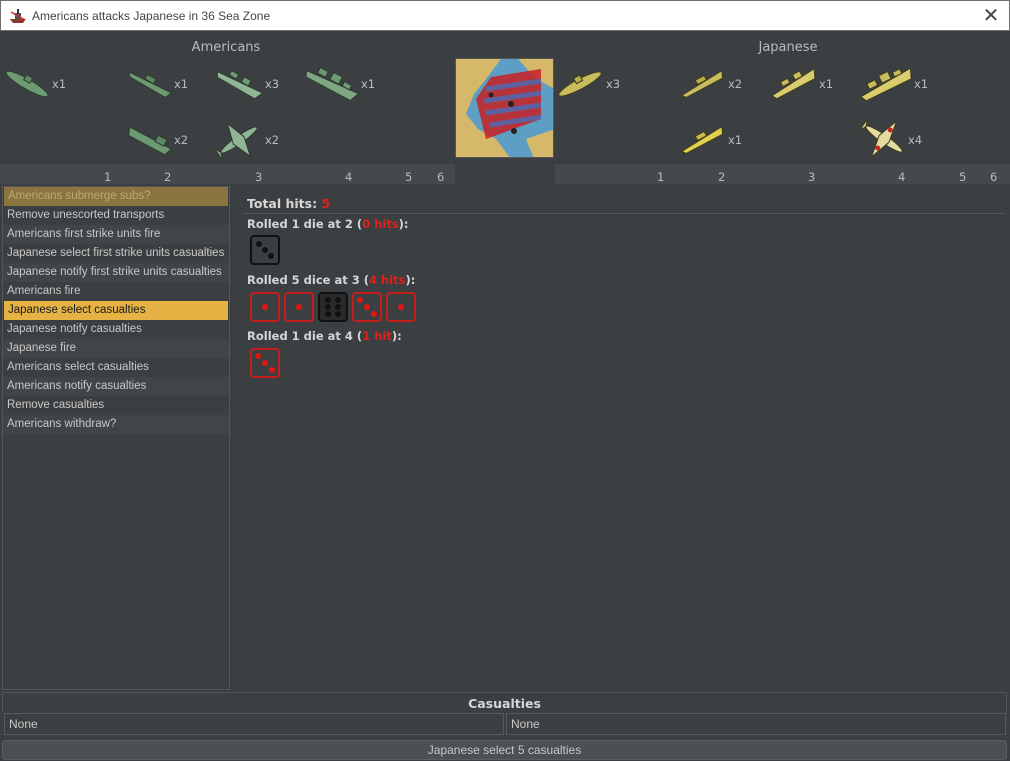  Describe the element at coordinates (441, 177) in the screenshot. I see `attacker-dice-col-6: 6` at that location.